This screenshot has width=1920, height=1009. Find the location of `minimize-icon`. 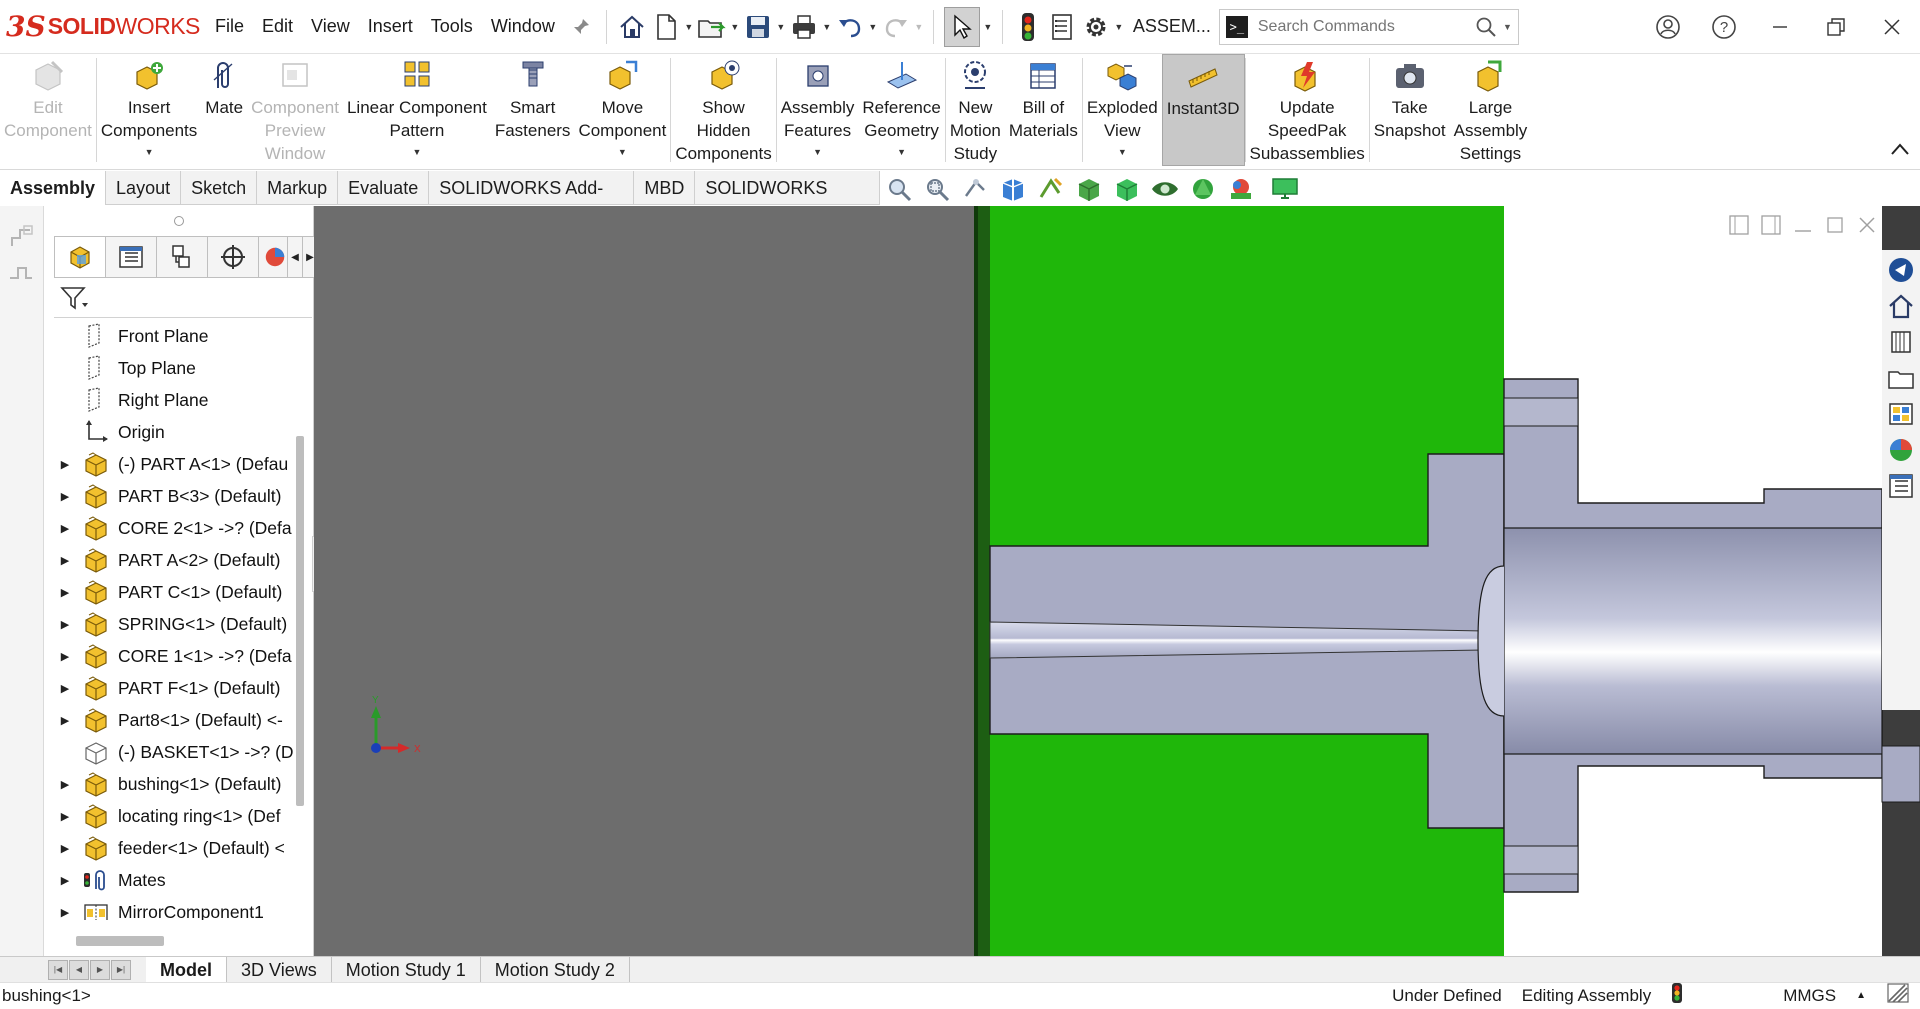

minimize-icon is located at coordinates (1780, 27).